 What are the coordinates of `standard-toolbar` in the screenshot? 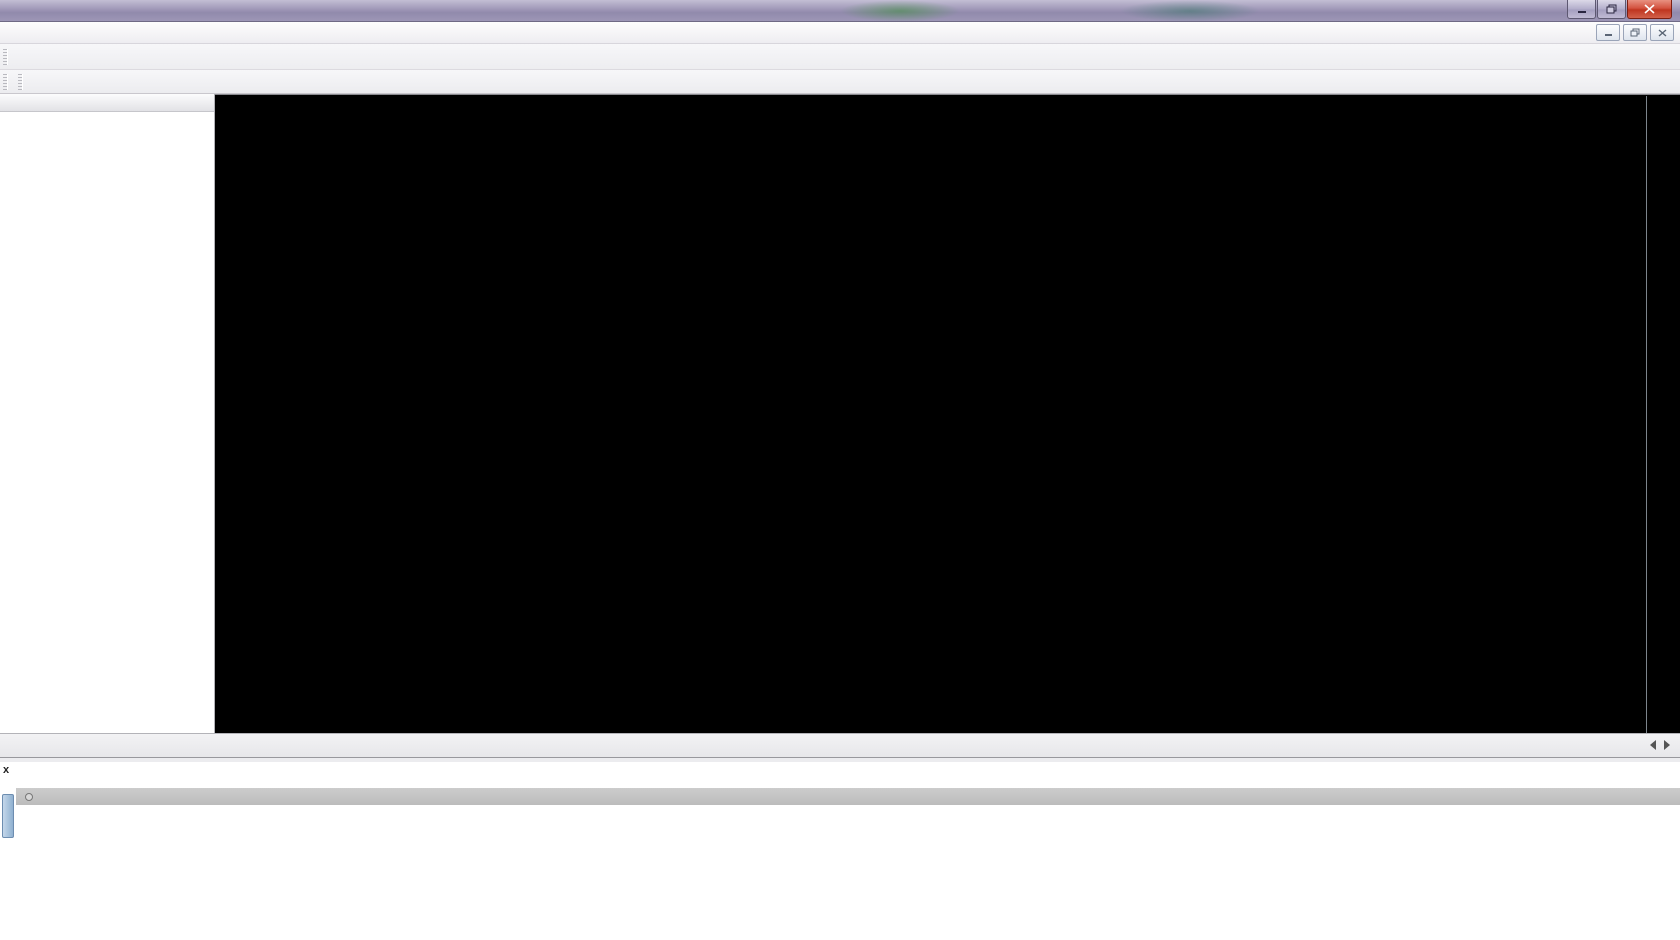 It's located at (840, 57).